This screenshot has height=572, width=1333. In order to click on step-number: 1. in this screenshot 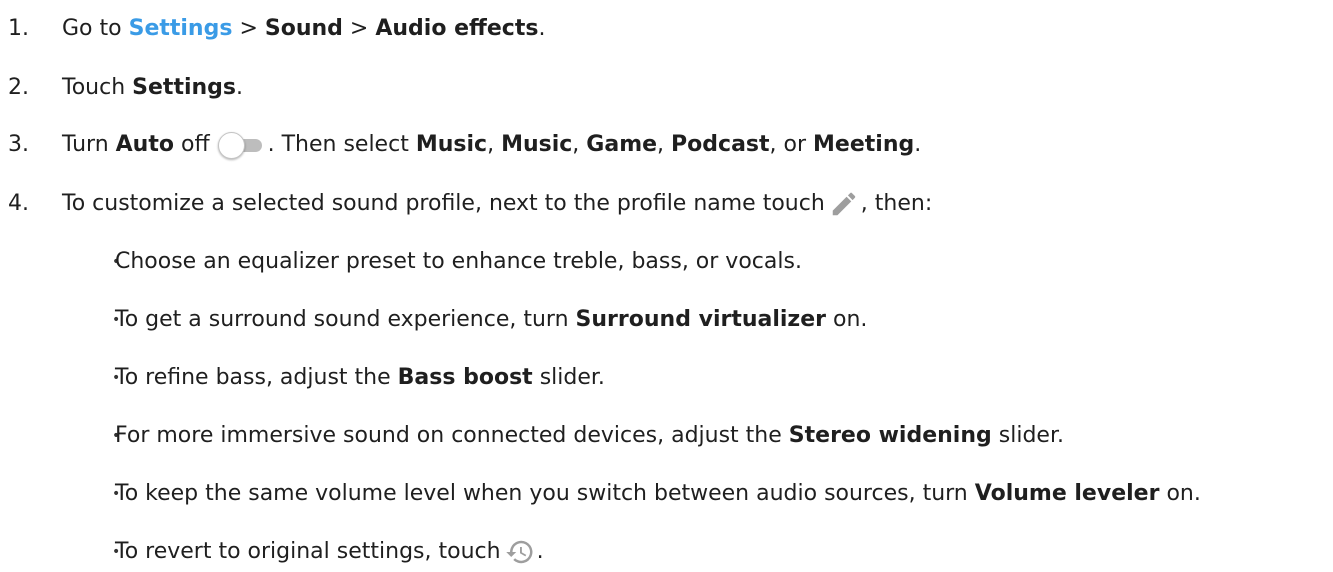, I will do `click(18, 28)`.